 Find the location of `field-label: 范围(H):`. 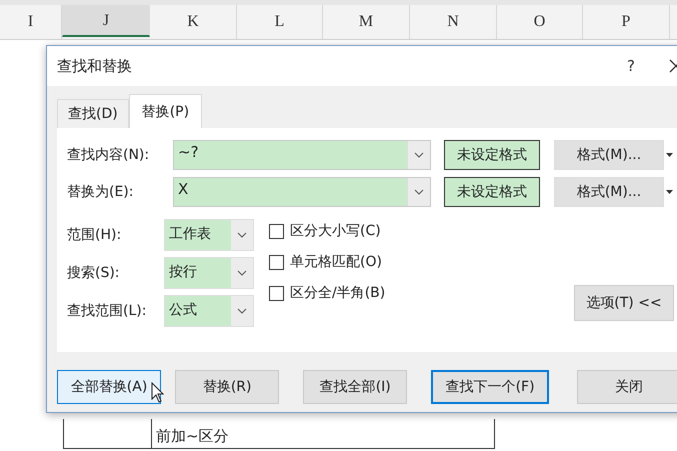

field-label: 范围(H): is located at coordinates (94, 235).